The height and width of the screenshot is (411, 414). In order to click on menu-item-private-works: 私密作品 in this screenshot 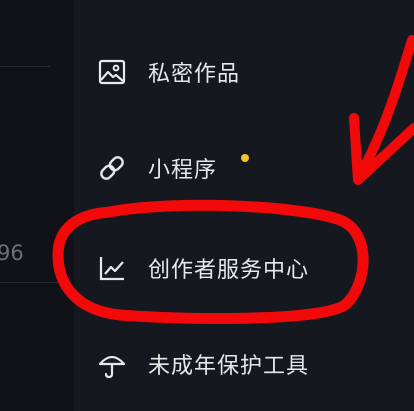, I will do `click(168, 72)`.